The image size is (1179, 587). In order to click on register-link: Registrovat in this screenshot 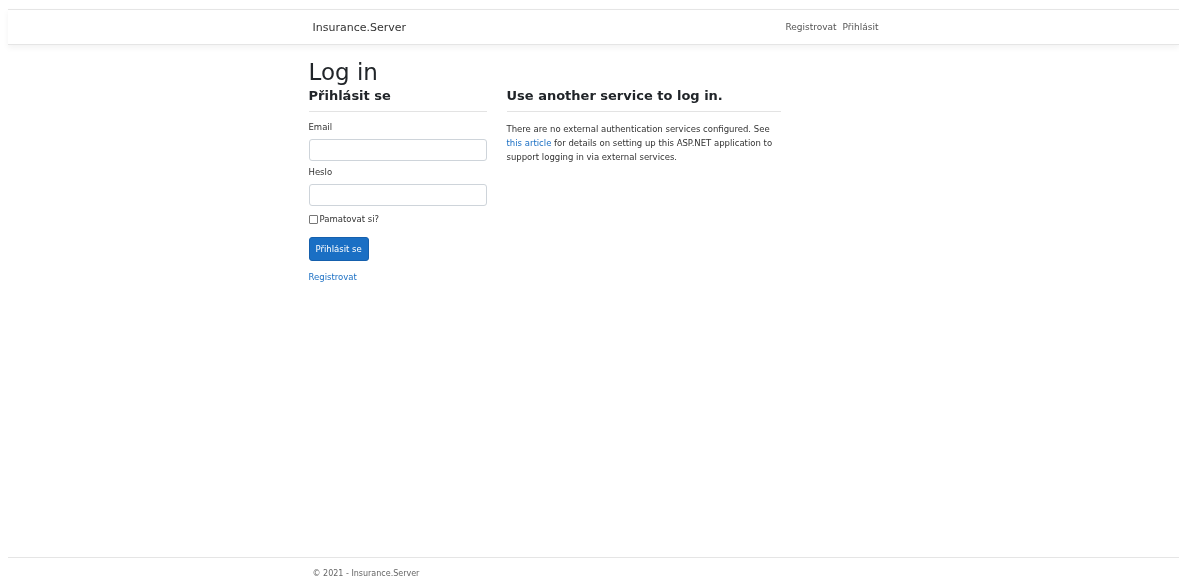, I will do `click(397, 277)`.